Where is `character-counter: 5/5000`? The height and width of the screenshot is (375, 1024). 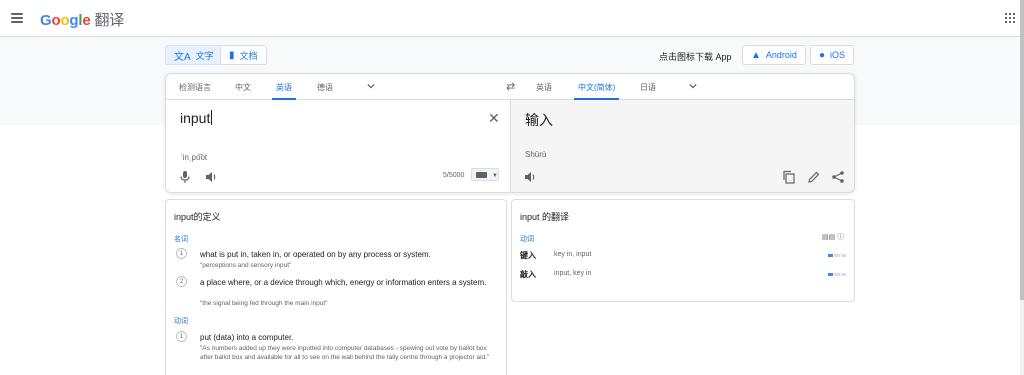 character-counter: 5/5000 is located at coordinates (454, 175).